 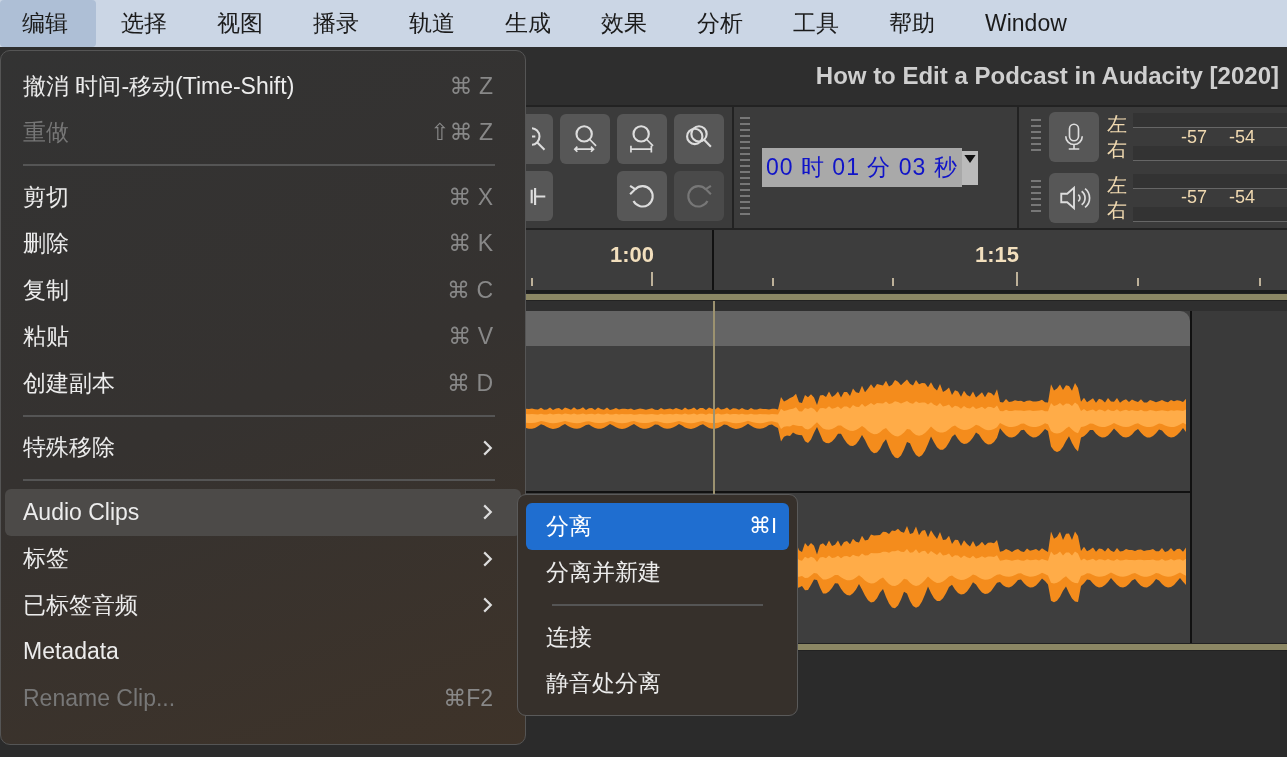 I want to click on zoom-toggle-button, so click(x=699, y=139).